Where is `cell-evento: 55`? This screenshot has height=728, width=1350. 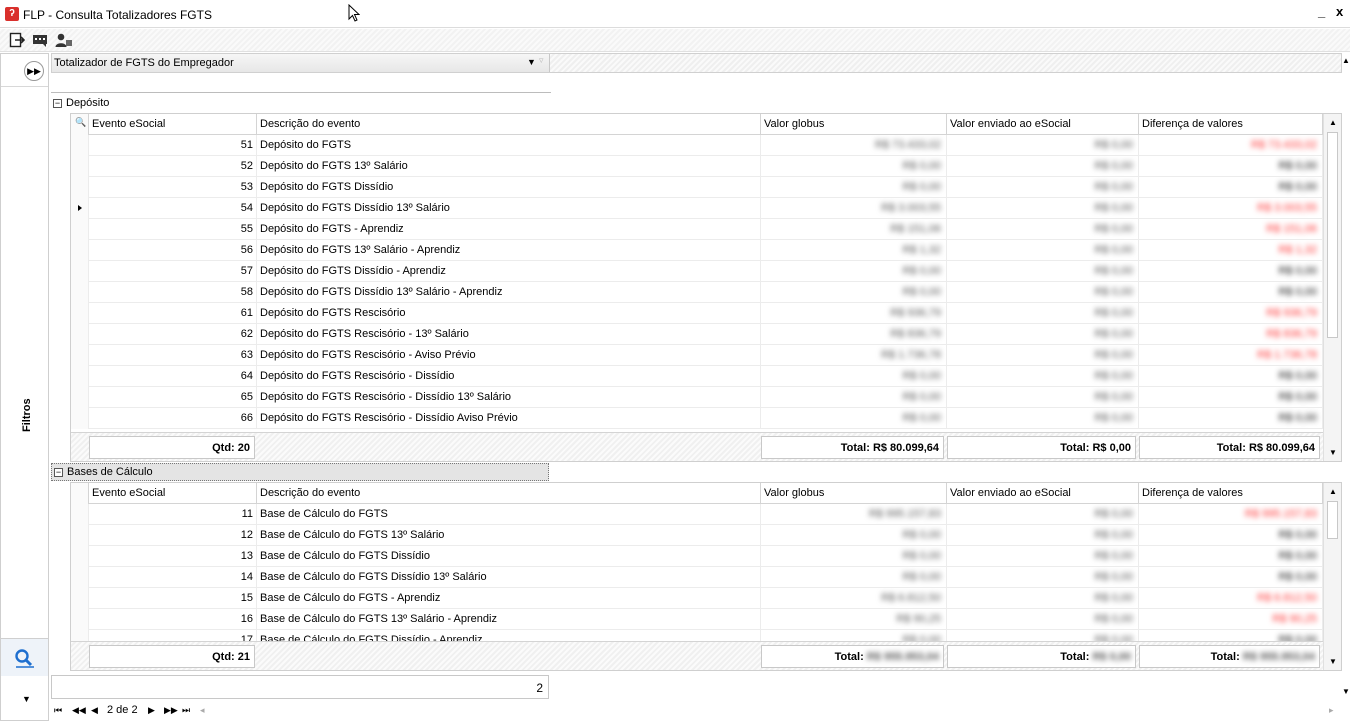
cell-evento: 55 is located at coordinates (173, 229).